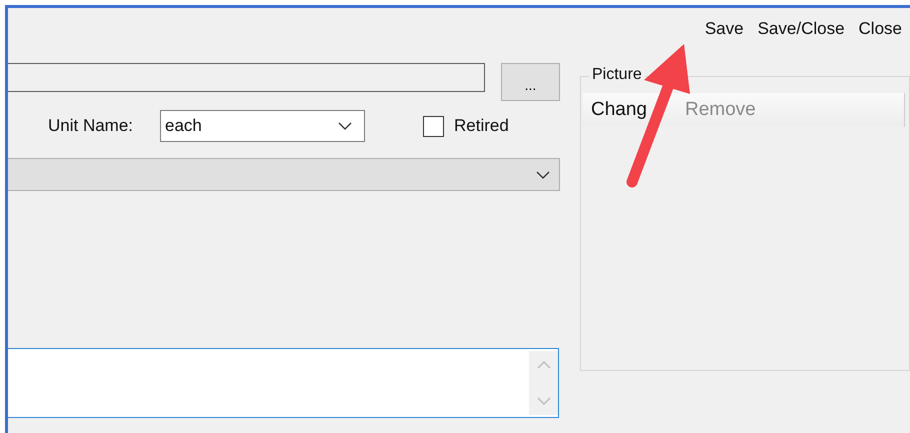 The height and width of the screenshot is (433, 910). What do you see at coordinates (619, 110) in the screenshot?
I see `toolstrip-button: Chang` at bounding box center [619, 110].